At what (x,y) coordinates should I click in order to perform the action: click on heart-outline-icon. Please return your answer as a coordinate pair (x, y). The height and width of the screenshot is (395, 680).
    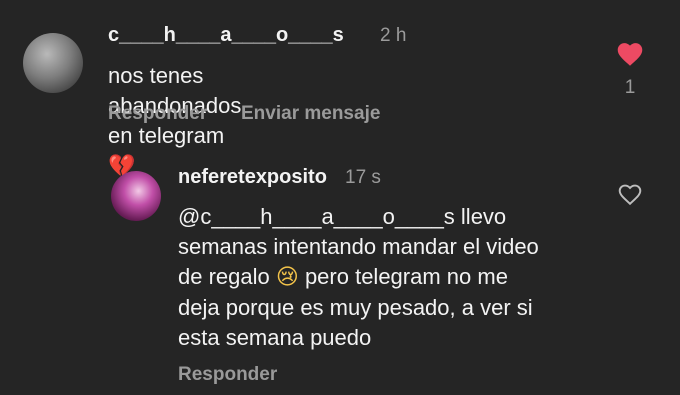
    Looking at the image, I should click on (630, 194).